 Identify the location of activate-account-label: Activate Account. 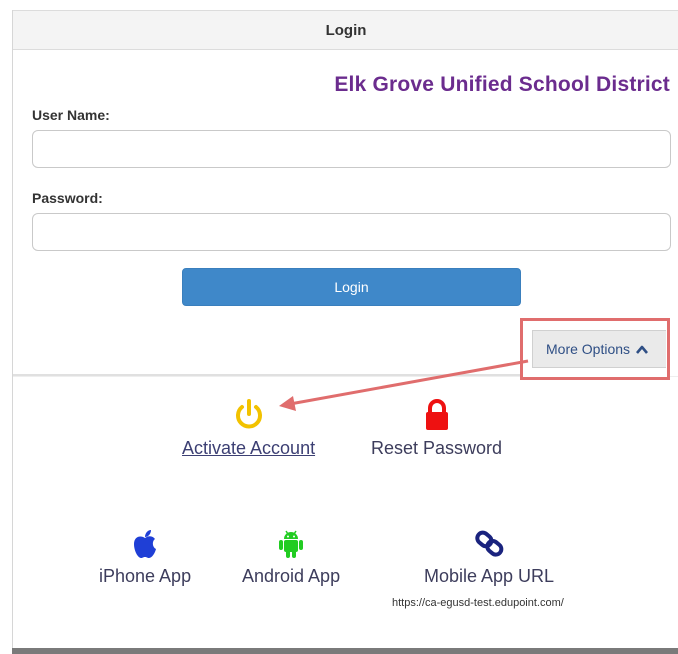
(249, 448).